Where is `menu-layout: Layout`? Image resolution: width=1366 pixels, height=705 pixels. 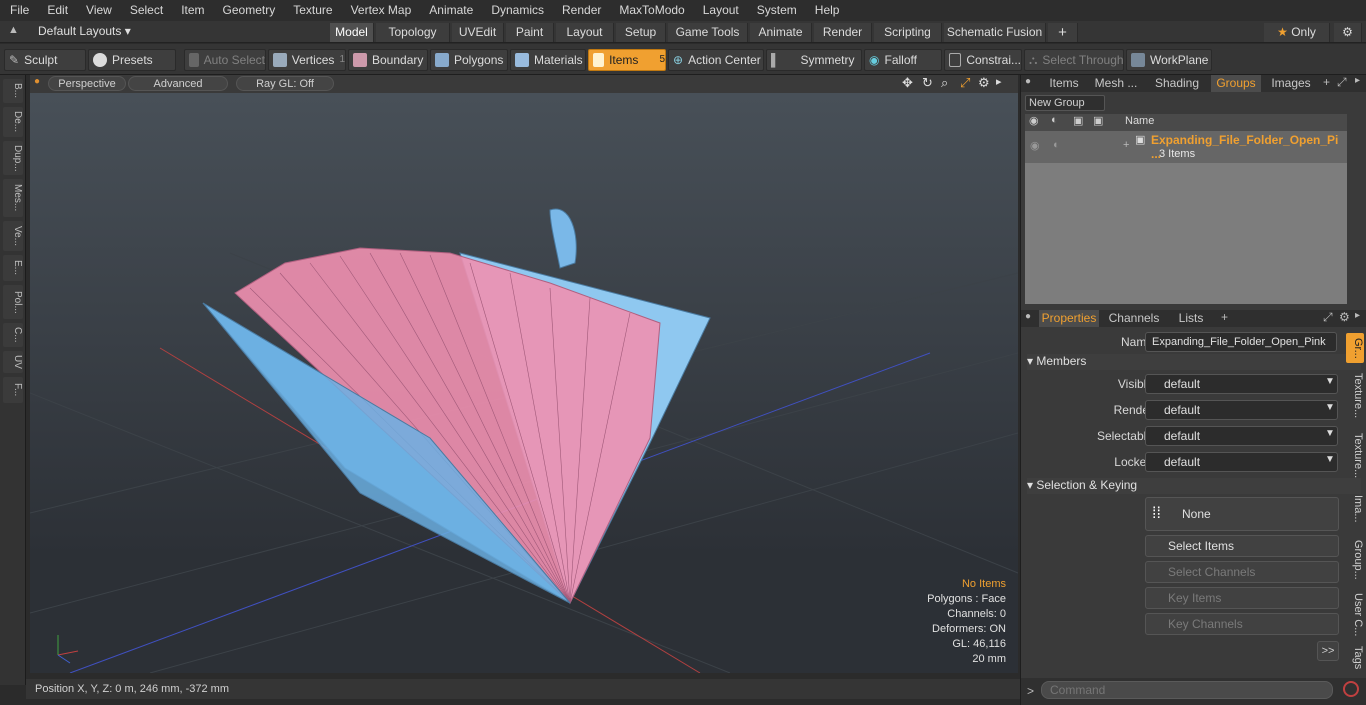
menu-layout: Layout is located at coordinates (720, 10).